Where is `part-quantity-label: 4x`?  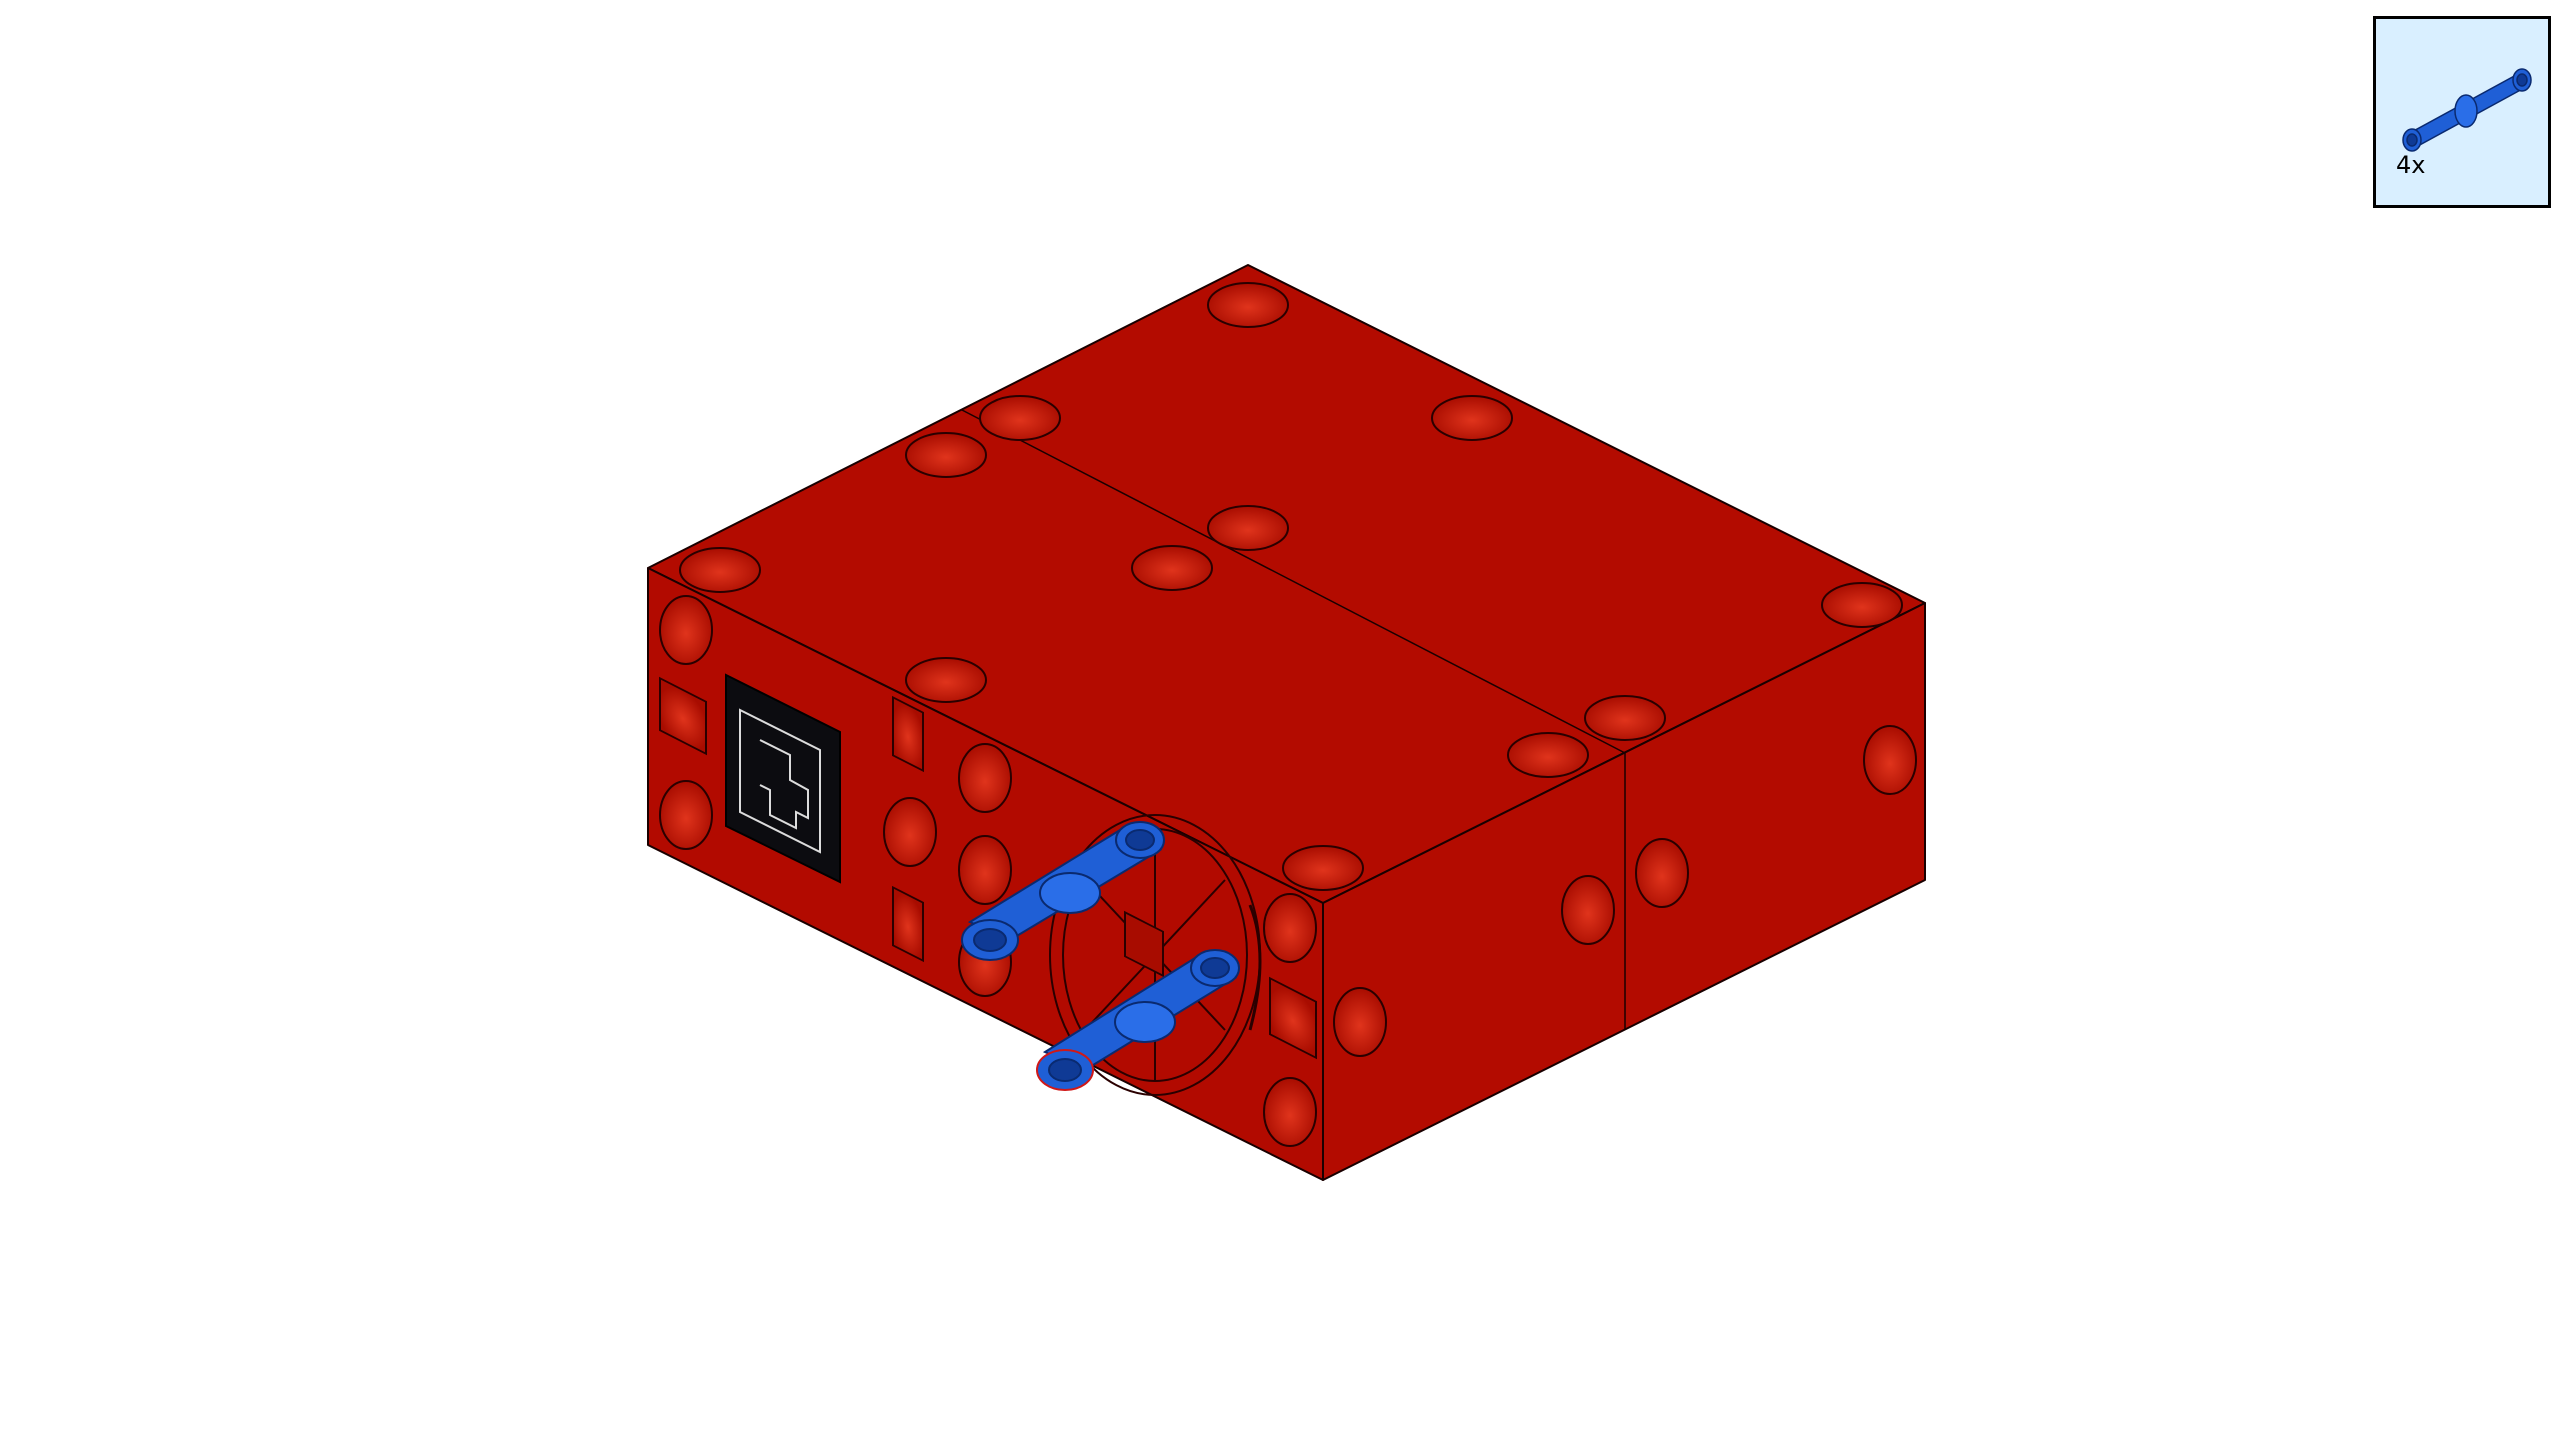
part-quantity-label: 4x is located at coordinates (2411, 165).